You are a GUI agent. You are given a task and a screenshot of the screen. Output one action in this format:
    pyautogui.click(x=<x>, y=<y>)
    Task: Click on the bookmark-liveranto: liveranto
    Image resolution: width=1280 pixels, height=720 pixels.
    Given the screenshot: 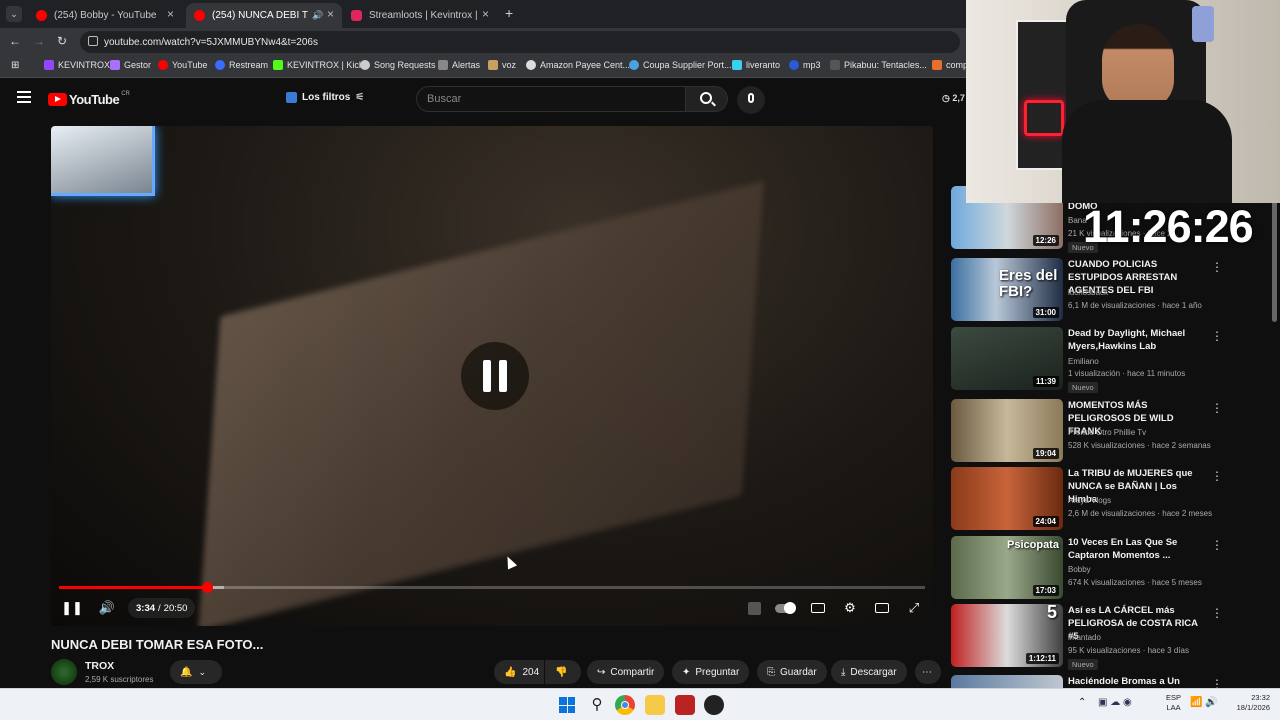 What is the action you would take?
    pyautogui.click(x=756, y=65)
    